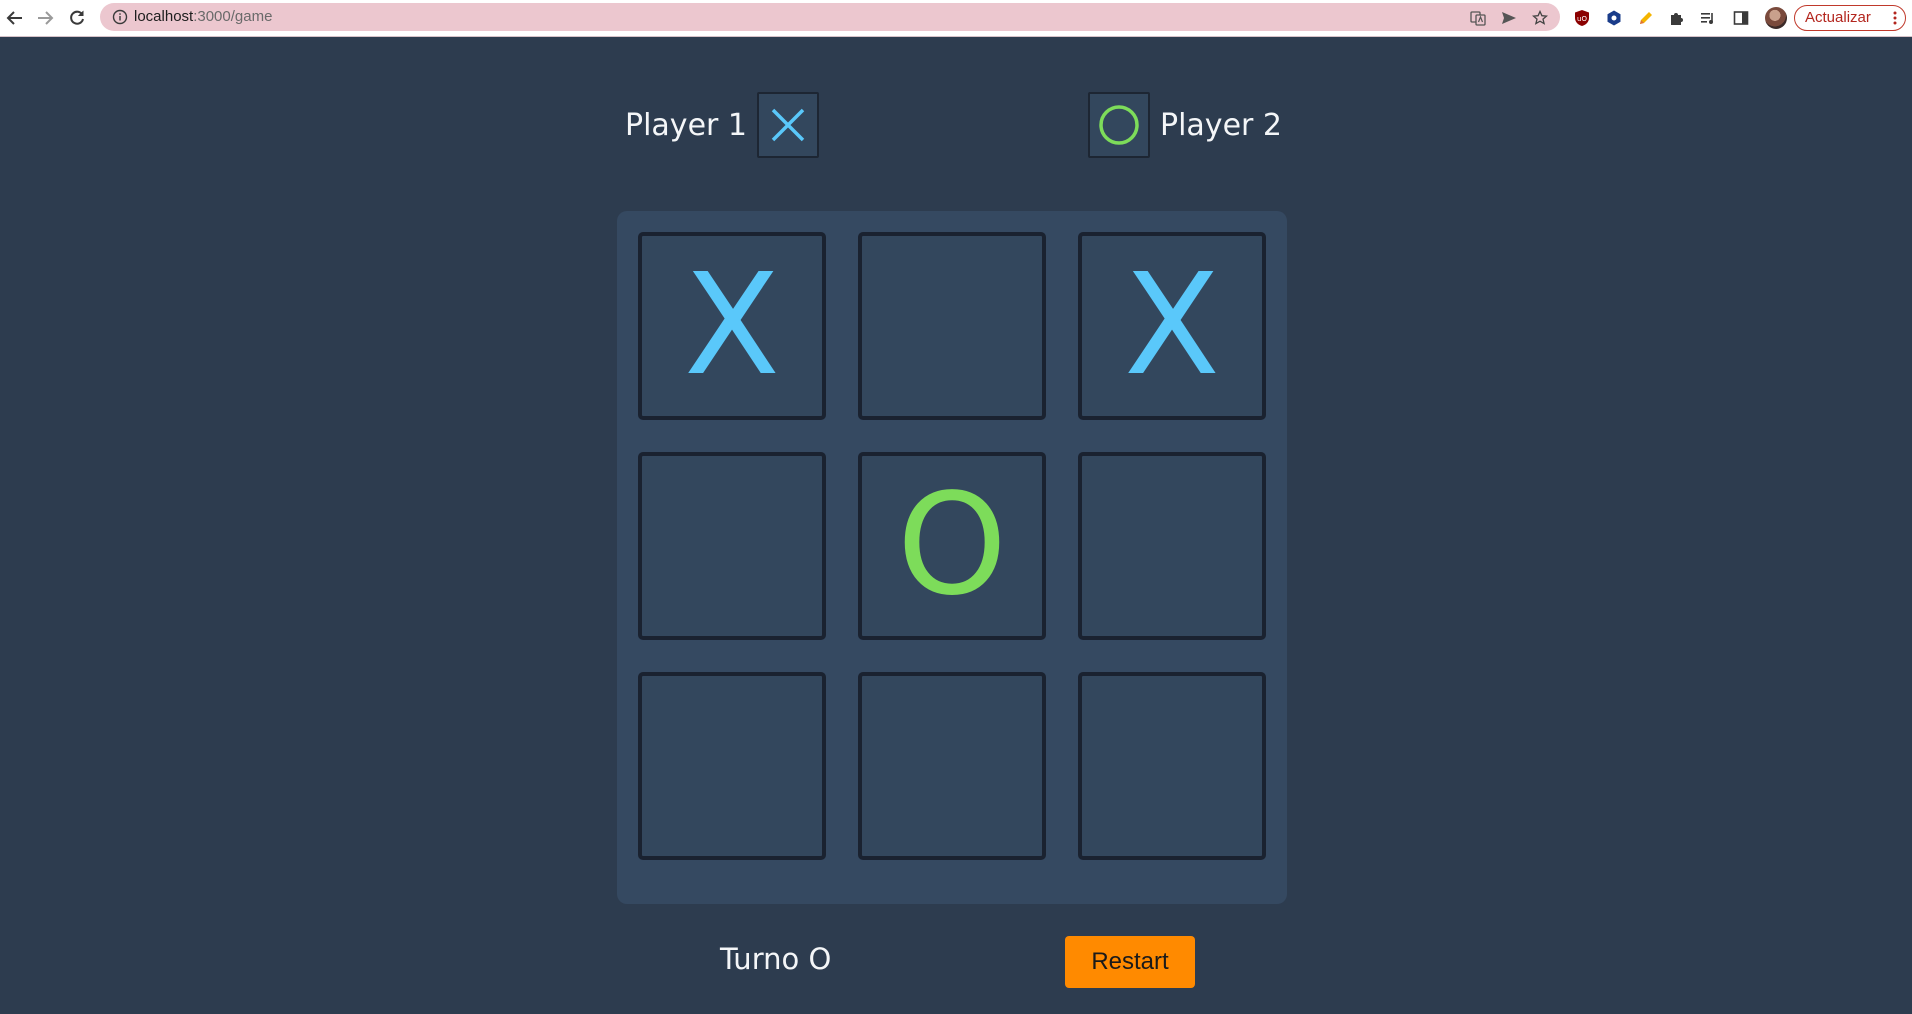  I want to click on cell-0-0: X, so click(732, 326).